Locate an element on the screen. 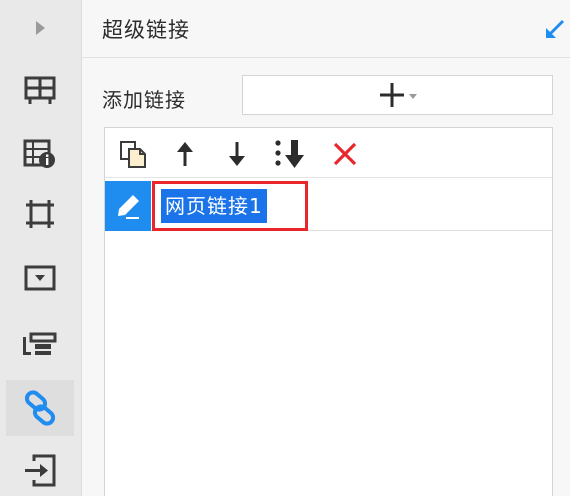 Image resolution: width=570 pixels, height=496 pixels. cell-attribute-button is located at coordinates (40, 154).